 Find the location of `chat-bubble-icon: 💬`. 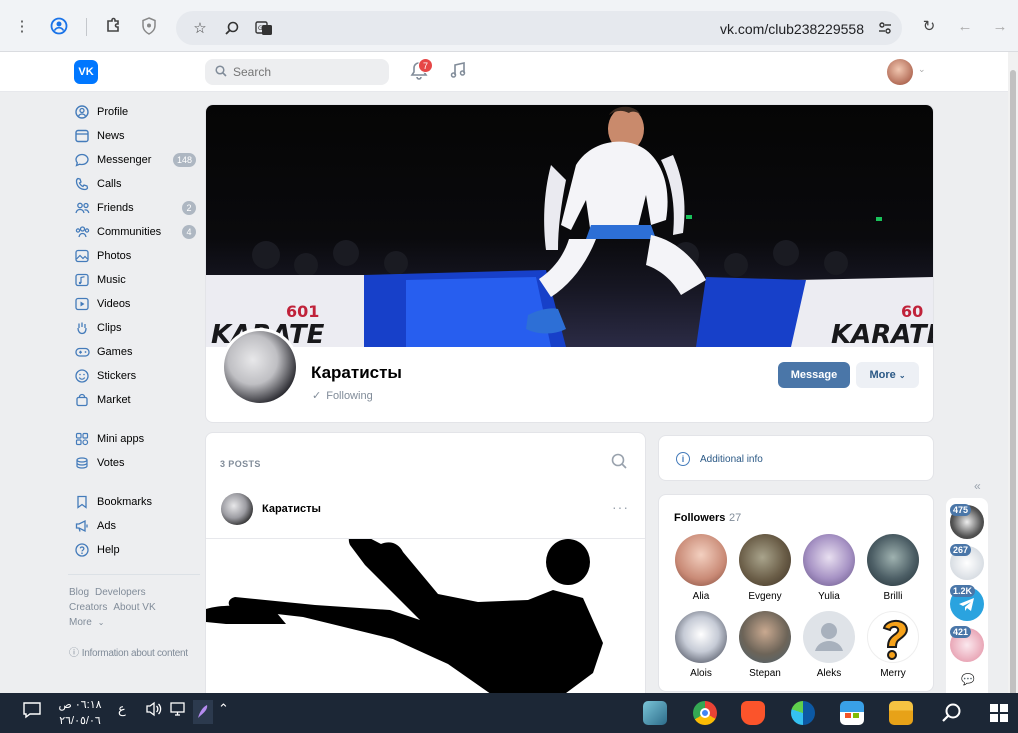

chat-bubble-icon: 💬 is located at coordinates (968, 679).